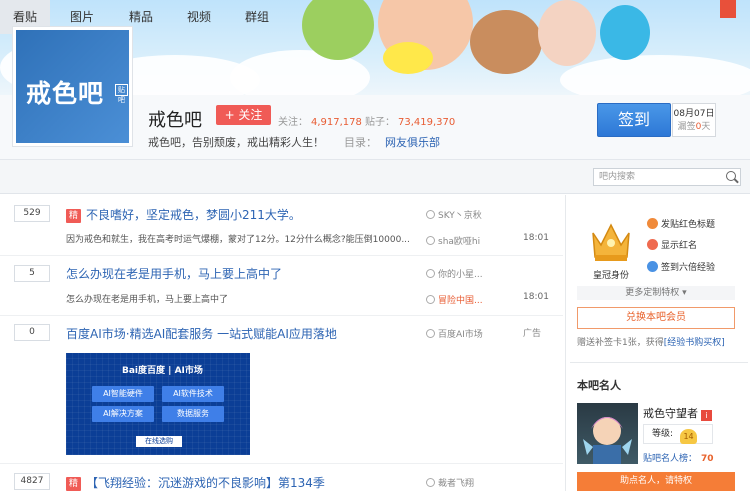 Image resolution: width=750 pixels, height=491 pixels. I want to click on post-count-label: 贴子：, so click(380, 122).